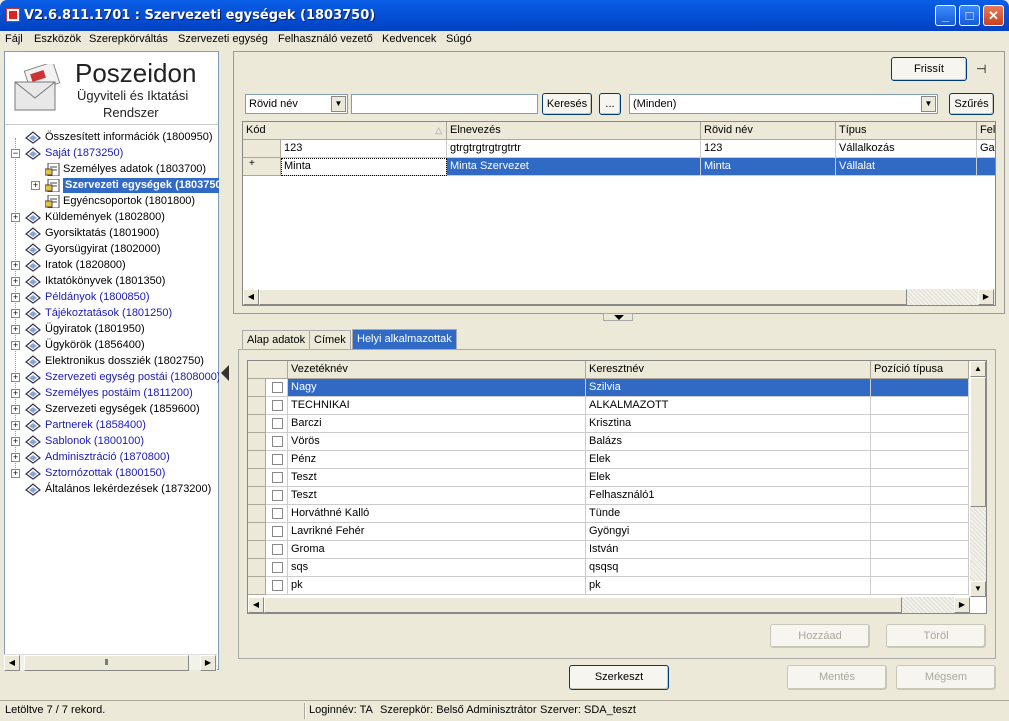 Image resolution: width=1009 pixels, height=721 pixels. I want to click on tree-item: + Személyes postáim (1811200), so click(111, 394).